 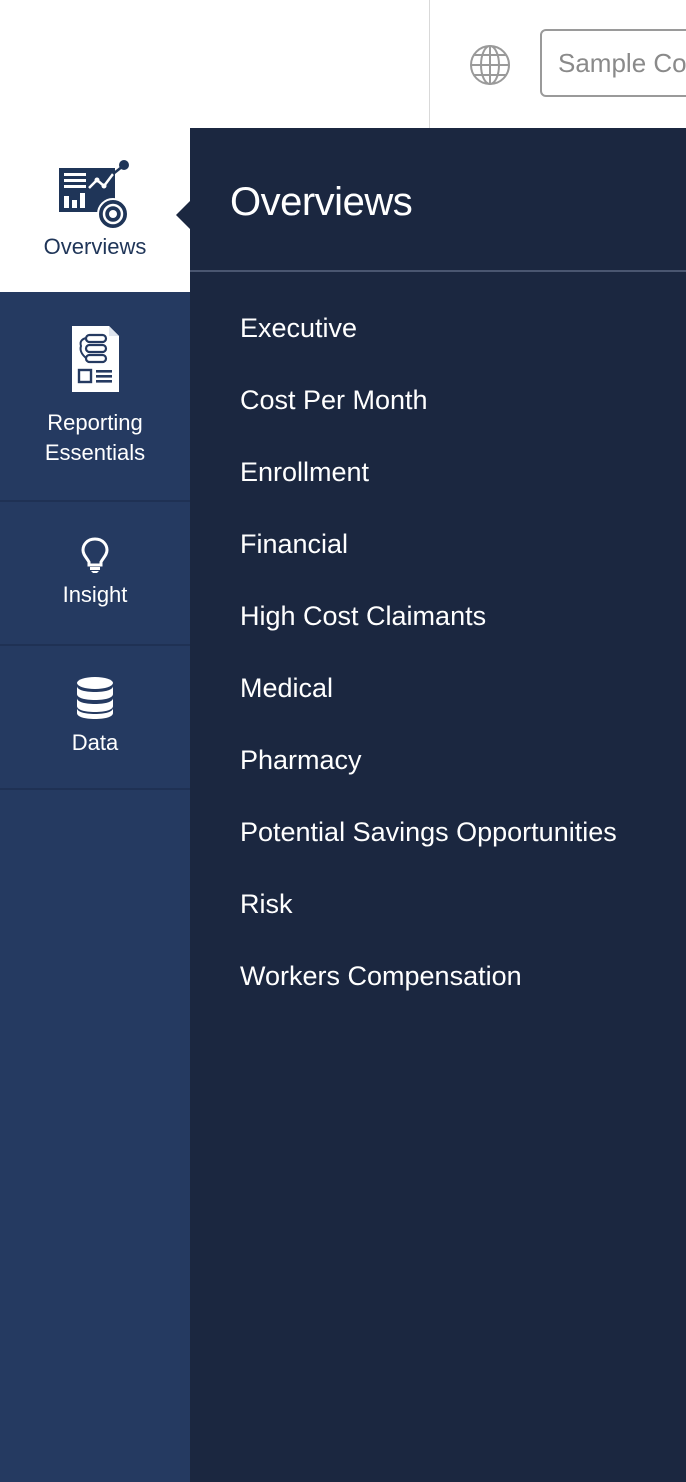 I want to click on rail-item-label: Data, so click(x=95, y=742).